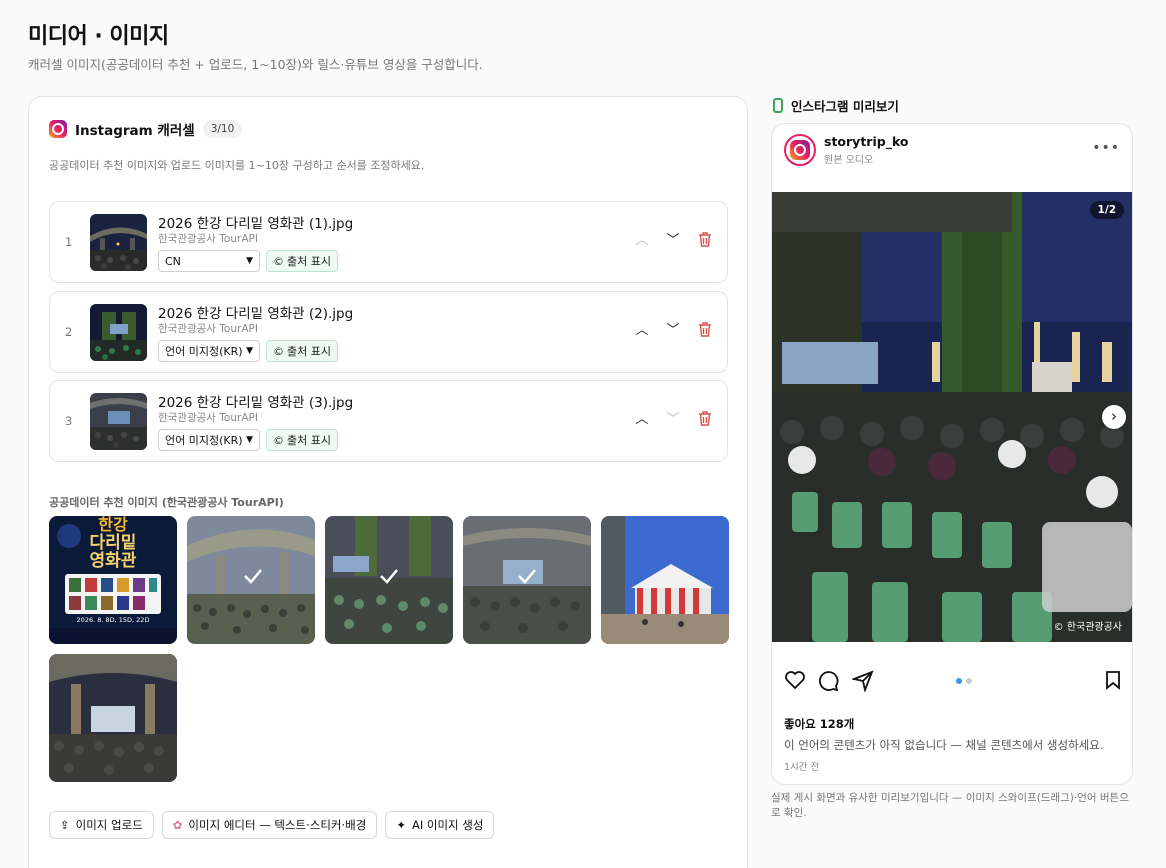  Describe the element at coordinates (866, 141) in the screenshot. I see `post-username: storytrip_ko` at that location.